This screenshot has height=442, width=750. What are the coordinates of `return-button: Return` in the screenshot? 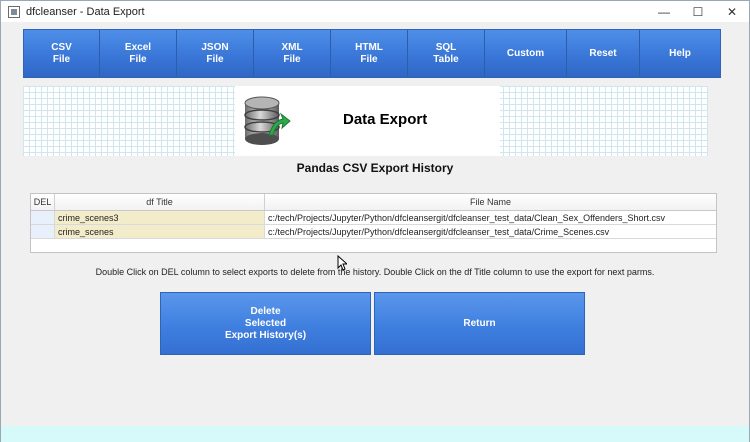 It's located at (479, 323).